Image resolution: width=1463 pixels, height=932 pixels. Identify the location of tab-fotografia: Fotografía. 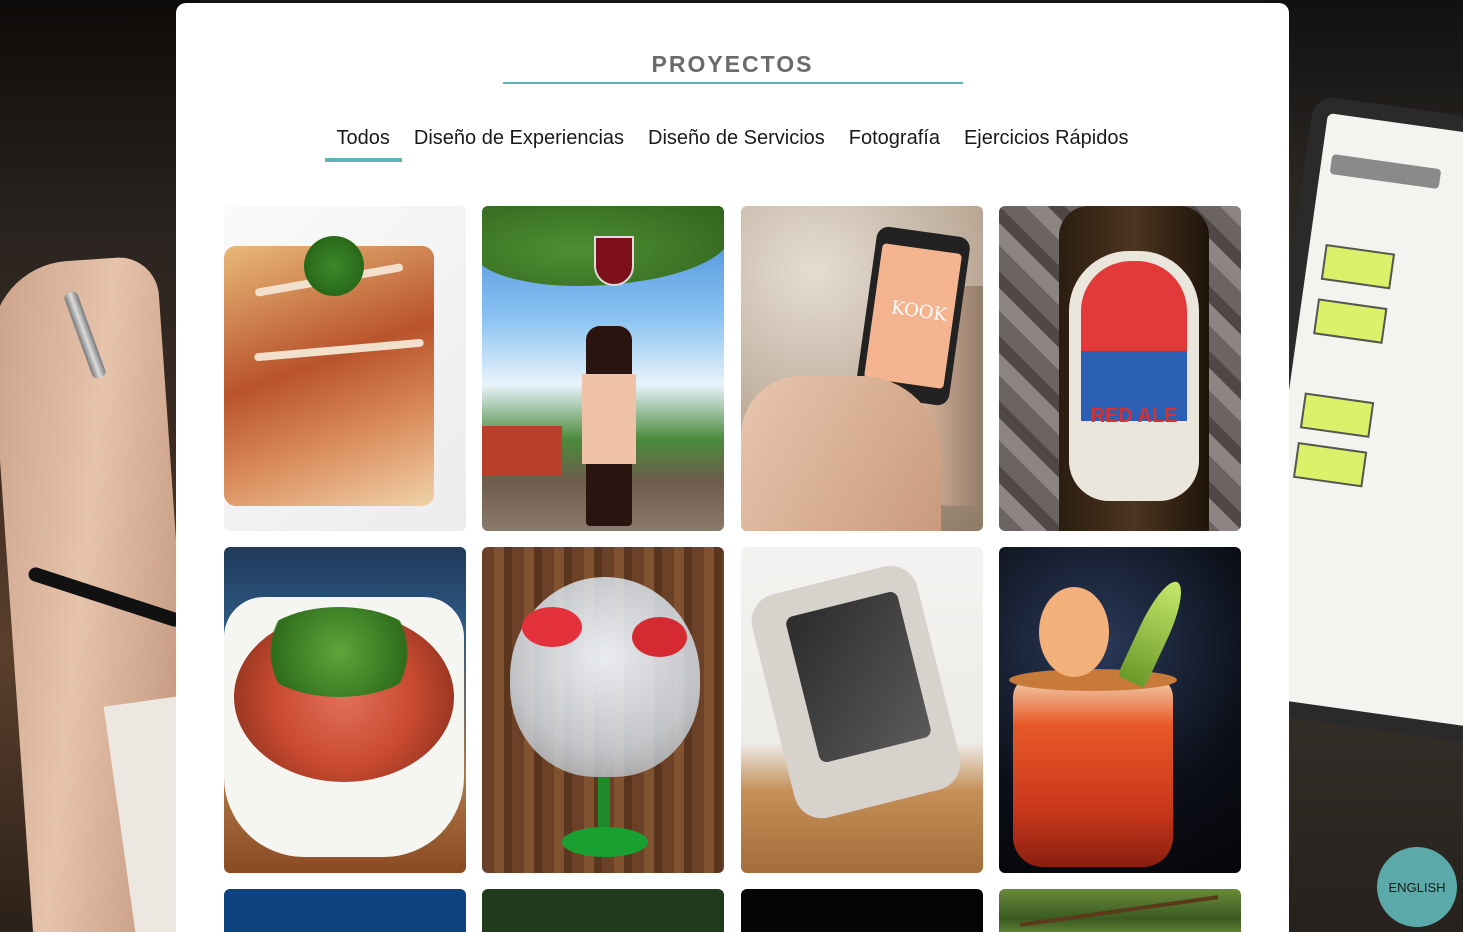
(894, 141).